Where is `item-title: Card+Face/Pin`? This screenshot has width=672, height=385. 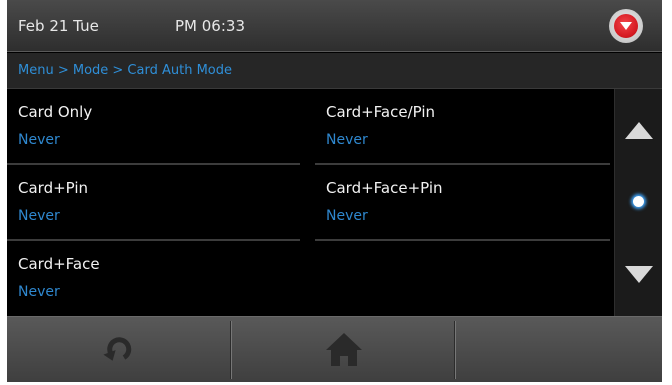 item-title: Card+Face/Pin is located at coordinates (381, 112).